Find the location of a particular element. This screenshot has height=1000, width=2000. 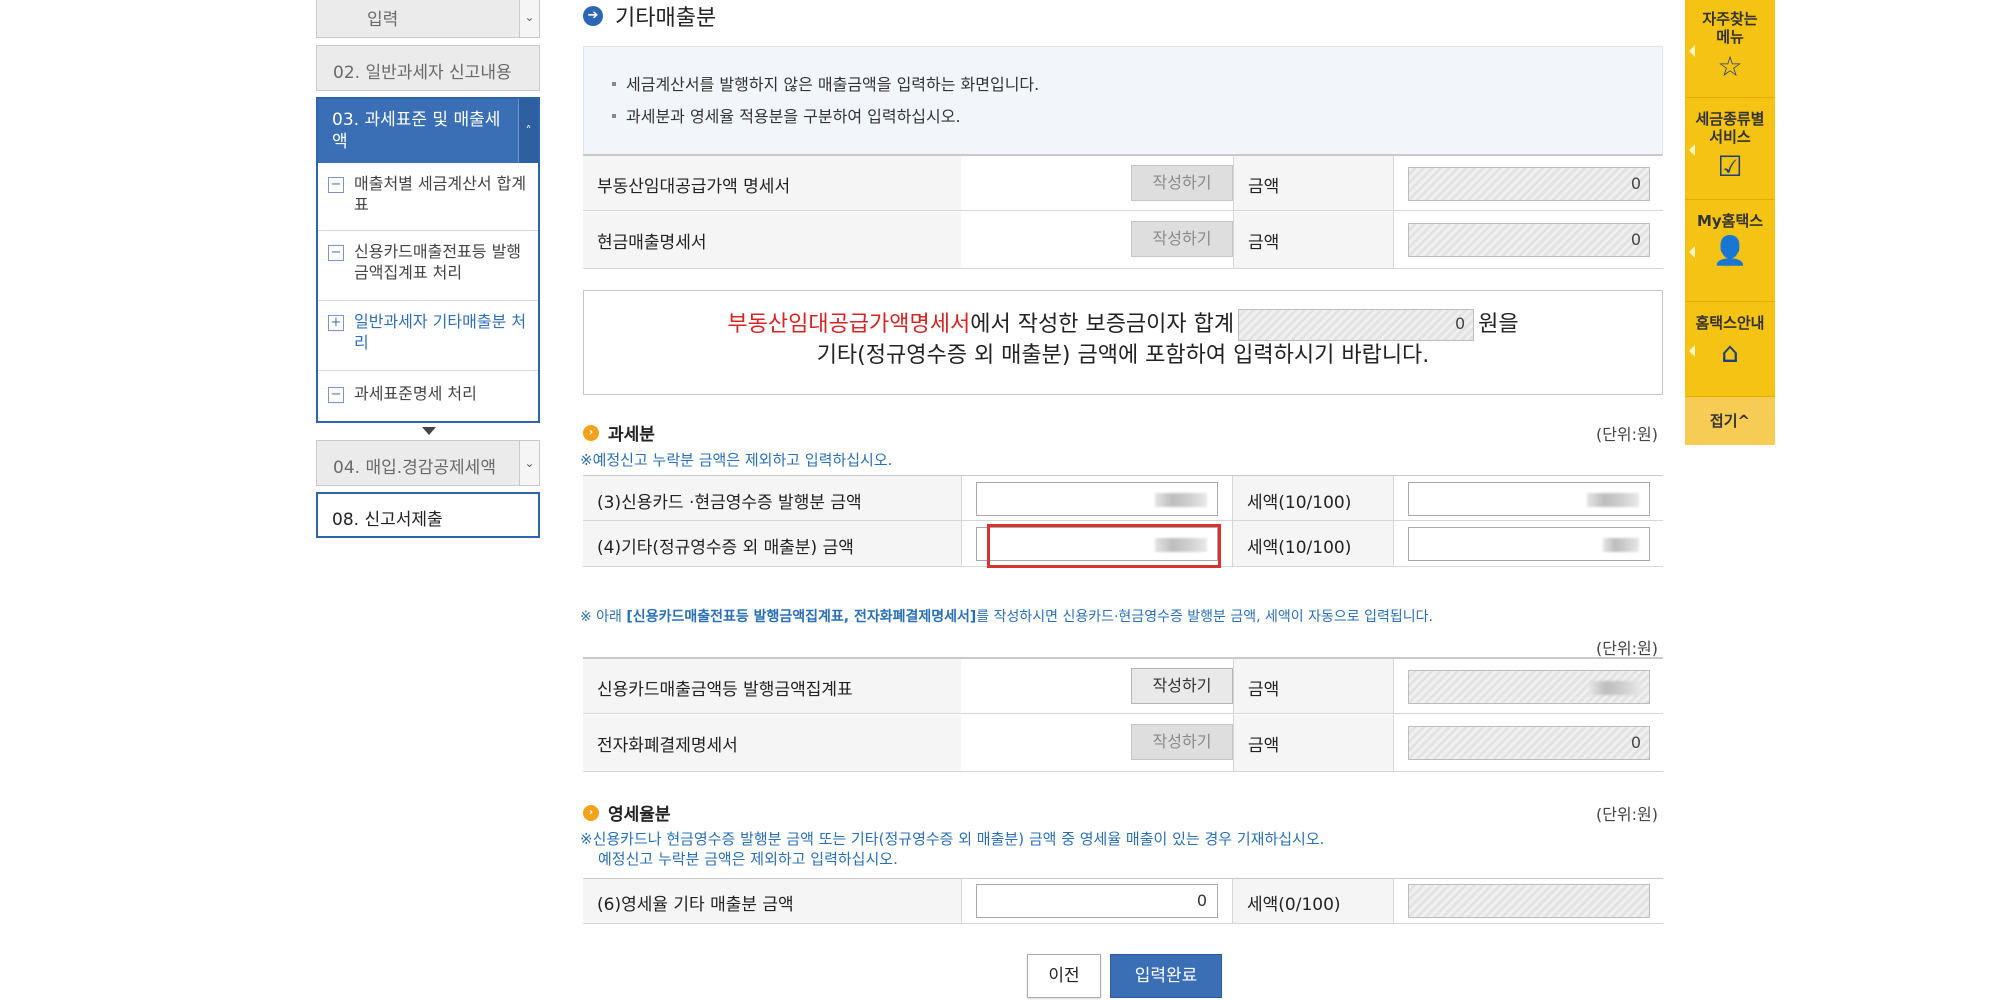

nav-item-08: 08. 신고서제출 is located at coordinates (428, 515).